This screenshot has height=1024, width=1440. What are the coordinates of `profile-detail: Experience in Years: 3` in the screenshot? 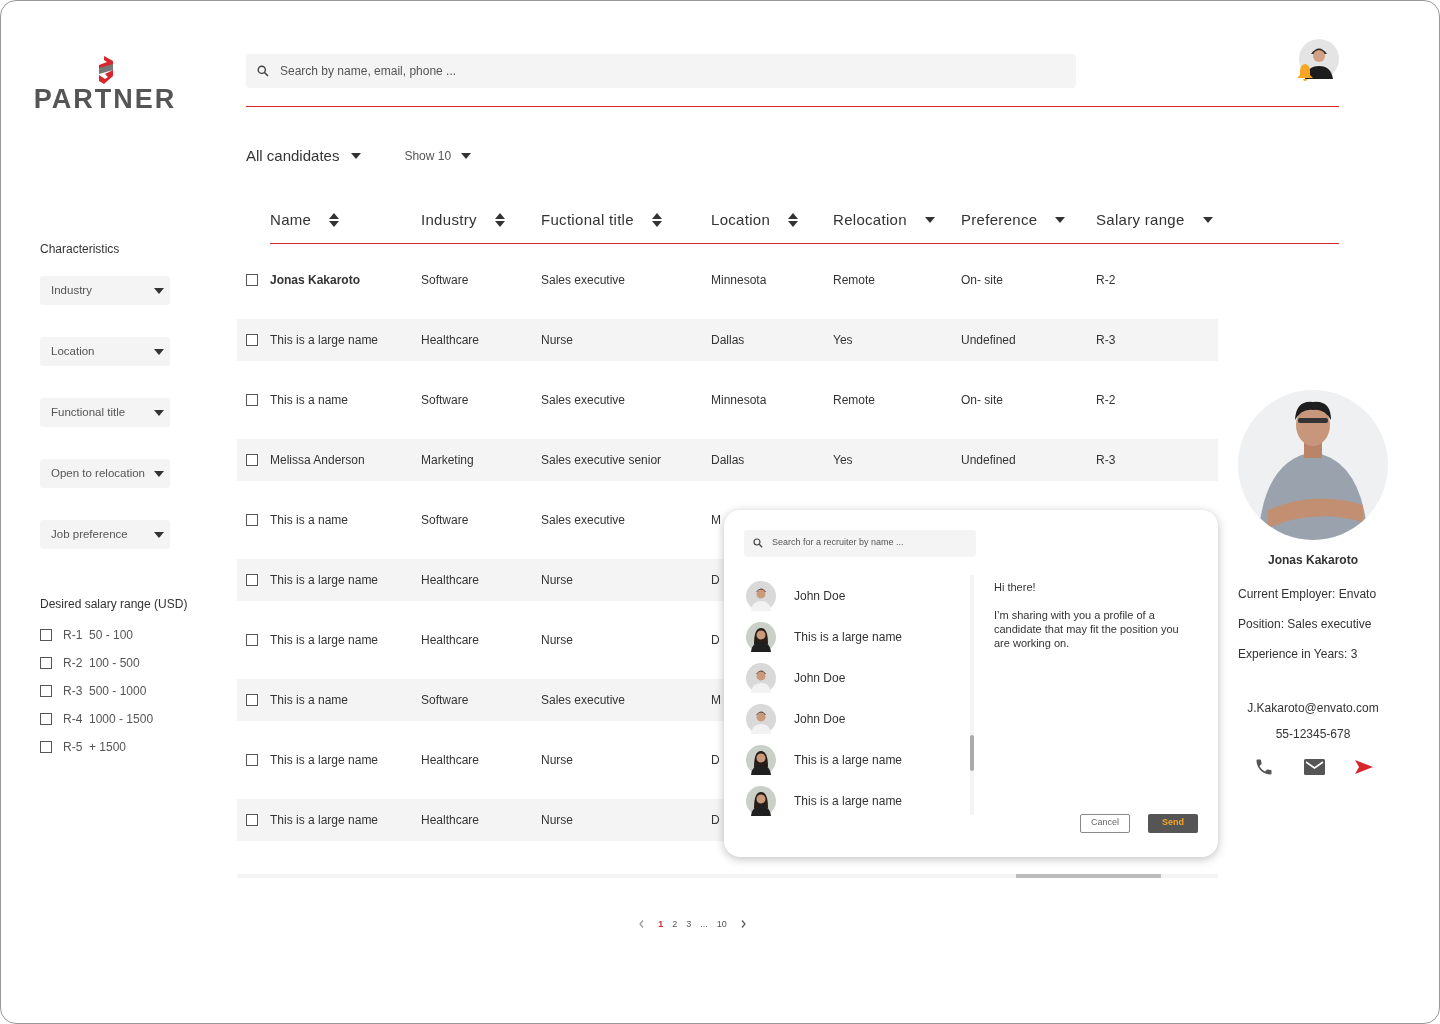 It's located at (1298, 654).